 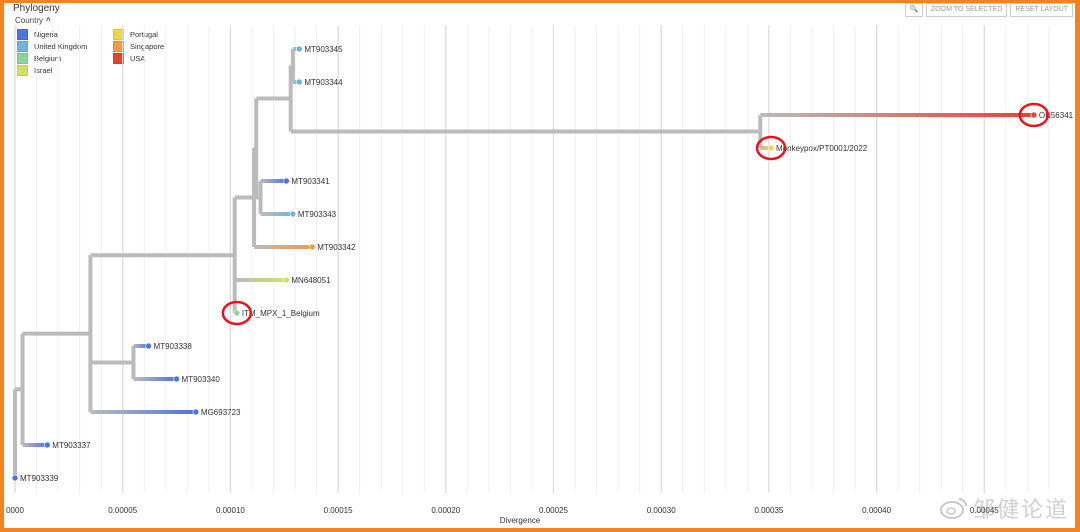 What do you see at coordinates (230, 510) in the screenshot?
I see `x-tick-label: 0.00010` at bounding box center [230, 510].